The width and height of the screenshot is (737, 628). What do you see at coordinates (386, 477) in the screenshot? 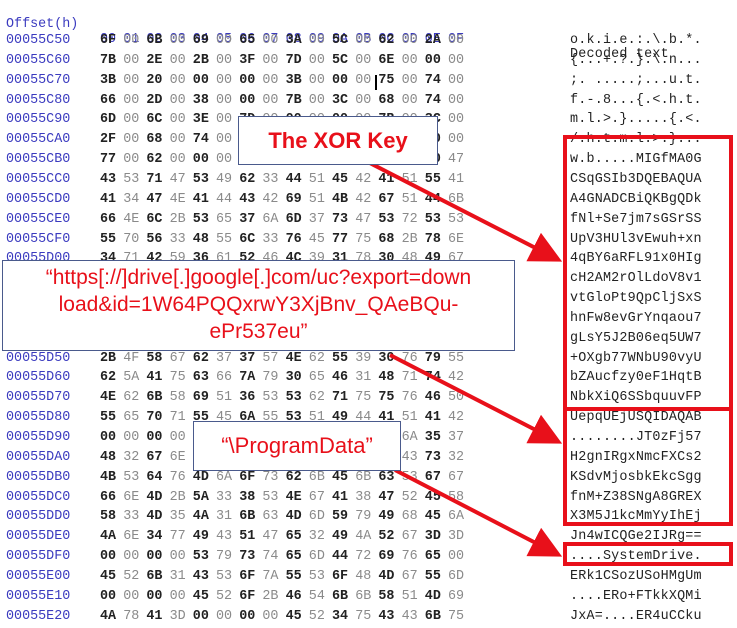
I see `hex-byte: 63` at bounding box center [386, 477].